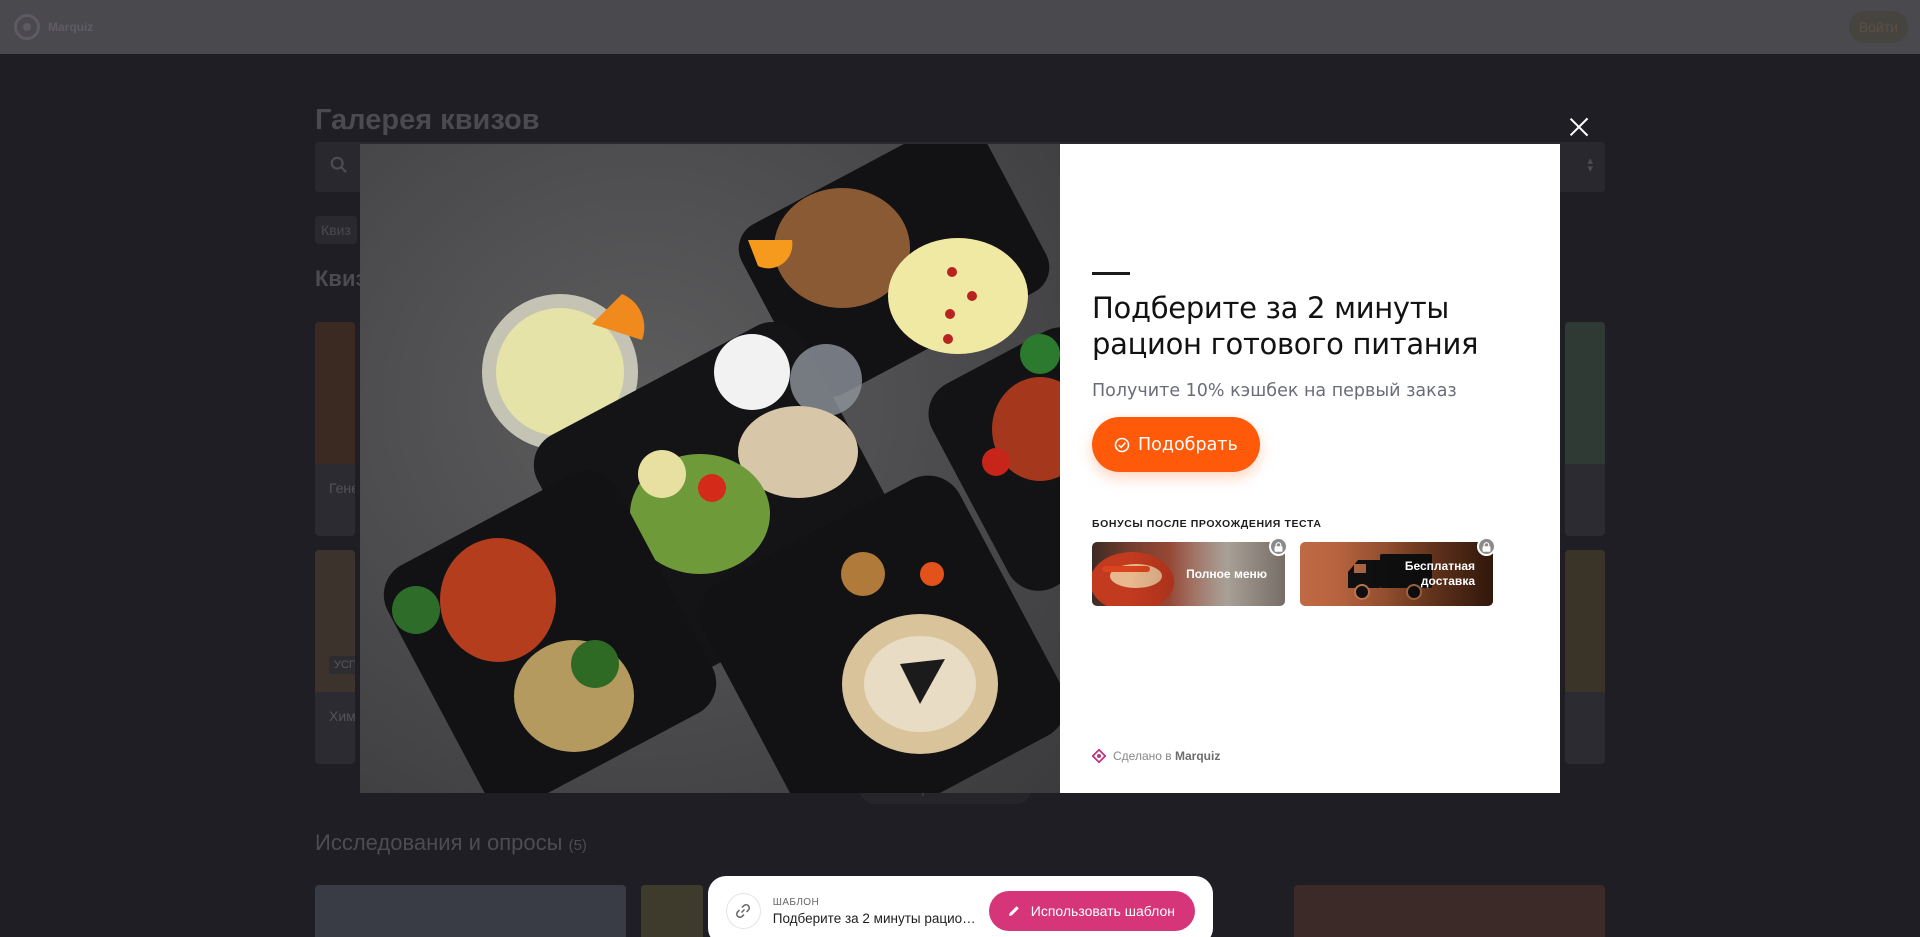 This screenshot has height=937, width=1920. I want to click on filter-chip: Квиз, so click(336, 230).